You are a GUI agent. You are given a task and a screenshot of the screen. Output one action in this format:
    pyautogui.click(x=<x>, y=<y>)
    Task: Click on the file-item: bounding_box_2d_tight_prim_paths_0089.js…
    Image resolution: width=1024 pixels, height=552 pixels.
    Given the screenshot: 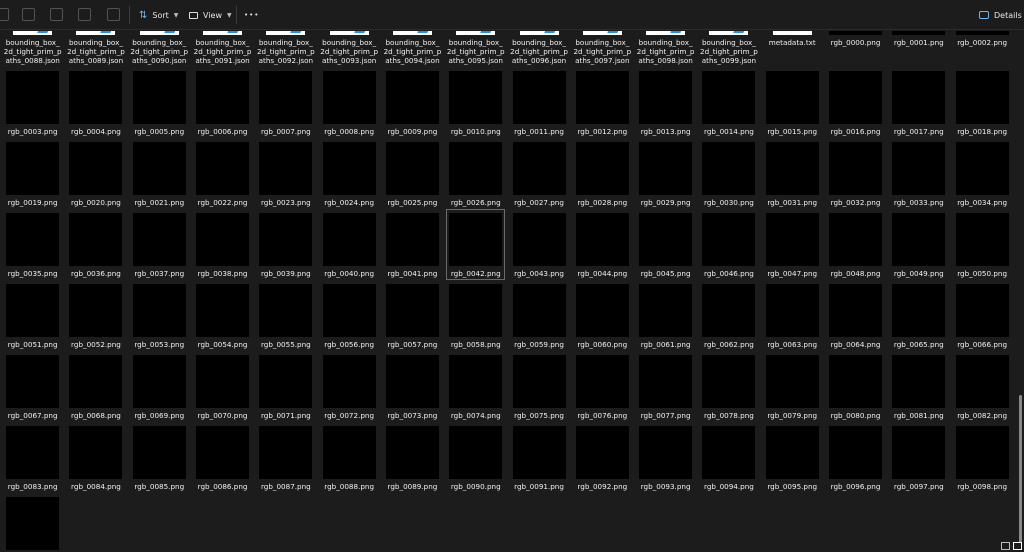 What is the action you would take?
    pyautogui.click(x=95, y=49)
    